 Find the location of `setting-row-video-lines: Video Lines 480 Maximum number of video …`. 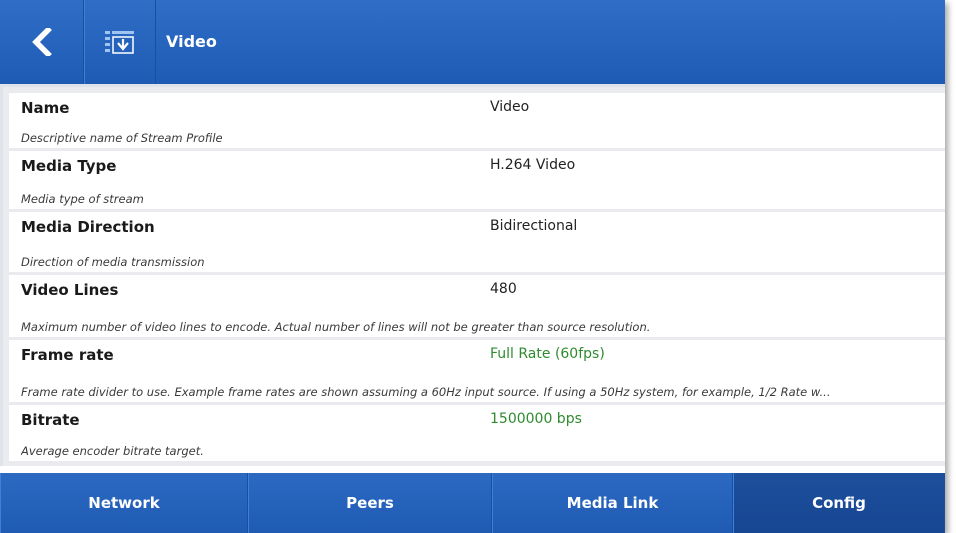

setting-row-video-lines: Video Lines 480 Maximum number of video … is located at coordinates (477, 306).